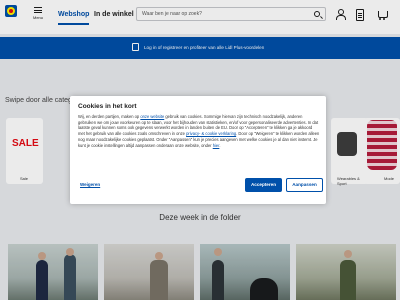  What do you see at coordinates (304, 185) in the screenshot?
I see `adjust-button: Aanpassen` at bounding box center [304, 185].